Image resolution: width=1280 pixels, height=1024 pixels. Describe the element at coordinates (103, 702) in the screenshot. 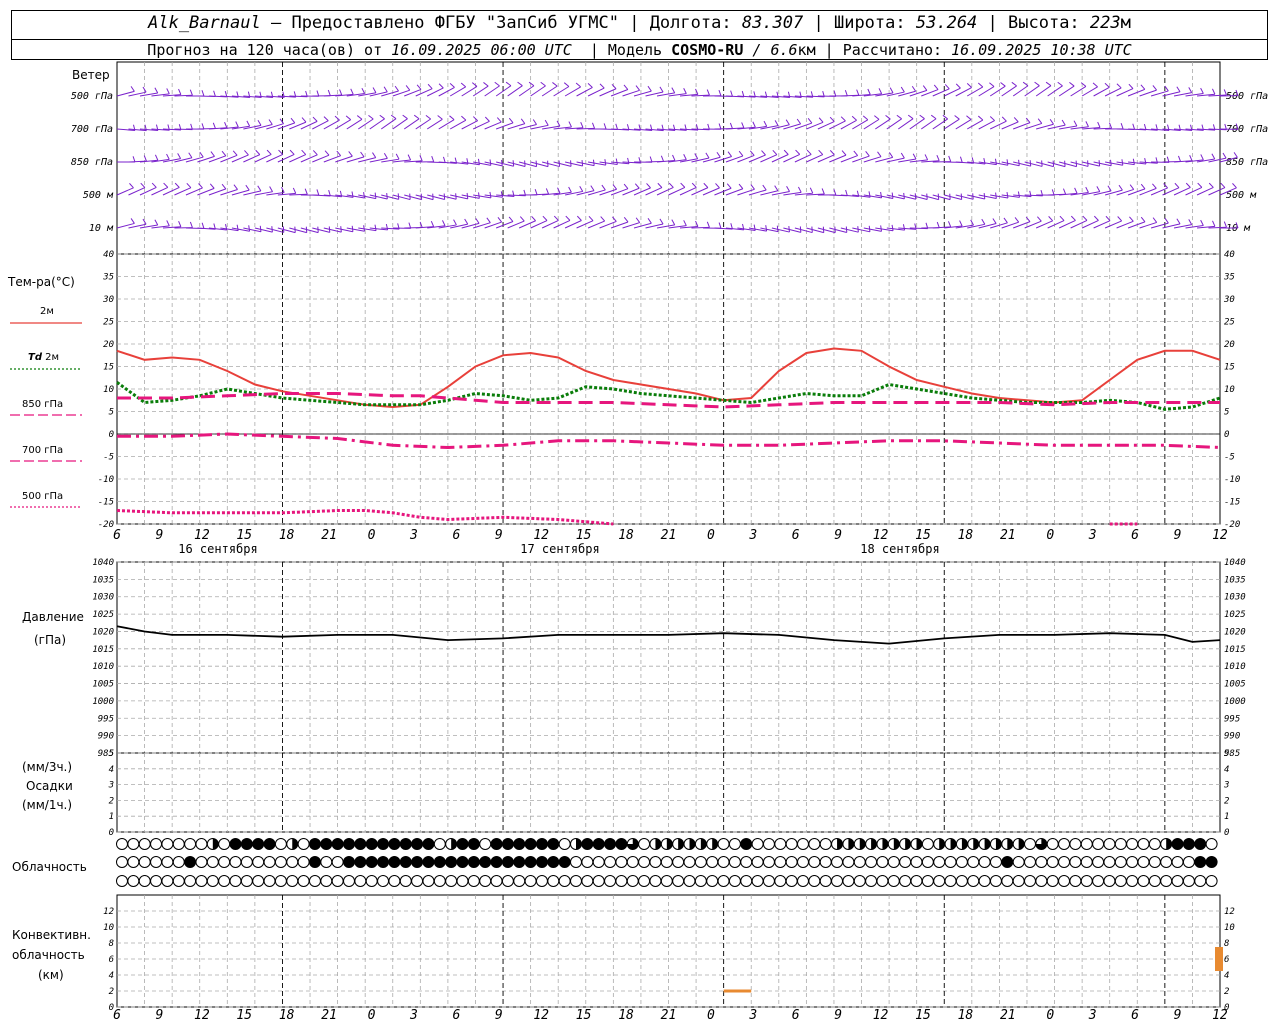

I see `pressure-panel-ytick-left: 1000` at that location.